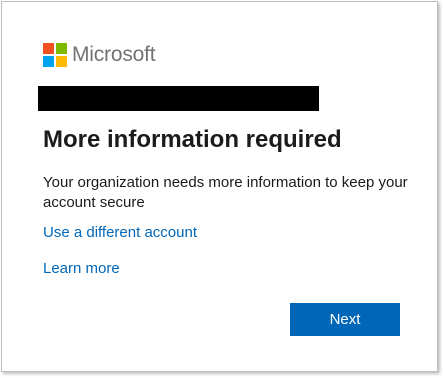  What do you see at coordinates (120, 232) in the screenshot?
I see `use-different-account-link: Use a different account` at bounding box center [120, 232].